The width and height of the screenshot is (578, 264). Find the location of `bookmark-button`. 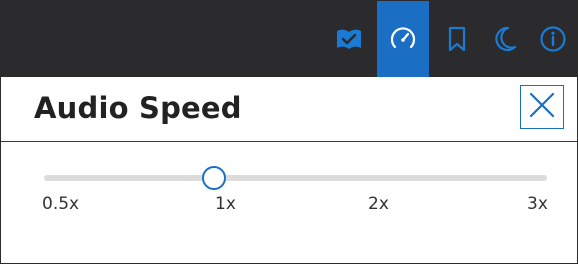

bookmark-button is located at coordinates (457, 39).